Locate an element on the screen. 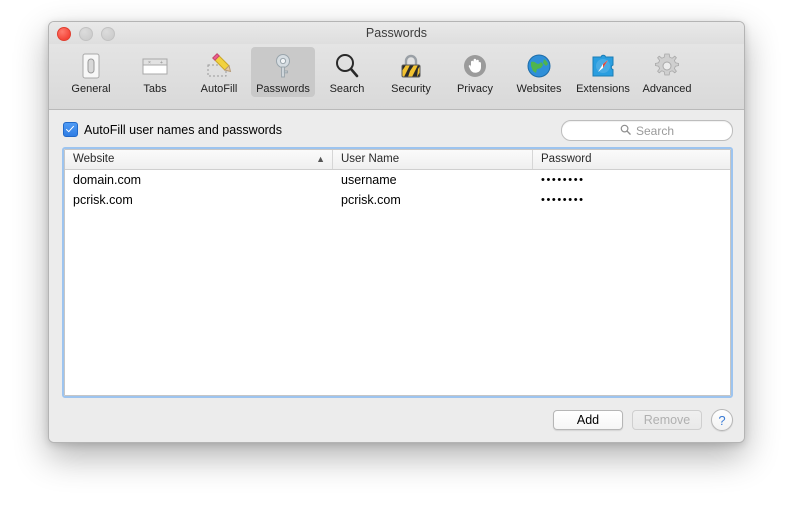 This screenshot has height=516, width=790. table-header-row: Website ▲ User Name Password is located at coordinates (397, 160).